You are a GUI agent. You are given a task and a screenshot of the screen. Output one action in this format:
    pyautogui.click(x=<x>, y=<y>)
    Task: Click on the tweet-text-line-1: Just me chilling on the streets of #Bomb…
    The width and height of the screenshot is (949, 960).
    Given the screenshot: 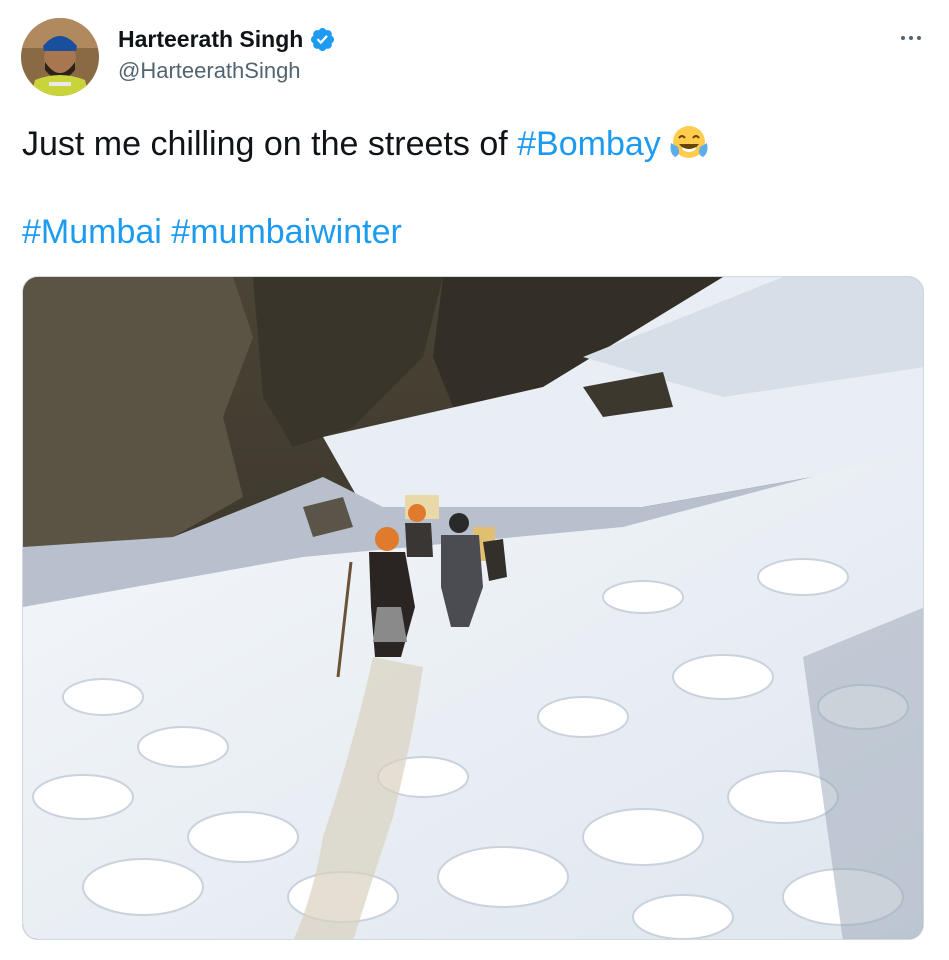 What is the action you would take?
    pyautogui.click(x=472, y=144)
    